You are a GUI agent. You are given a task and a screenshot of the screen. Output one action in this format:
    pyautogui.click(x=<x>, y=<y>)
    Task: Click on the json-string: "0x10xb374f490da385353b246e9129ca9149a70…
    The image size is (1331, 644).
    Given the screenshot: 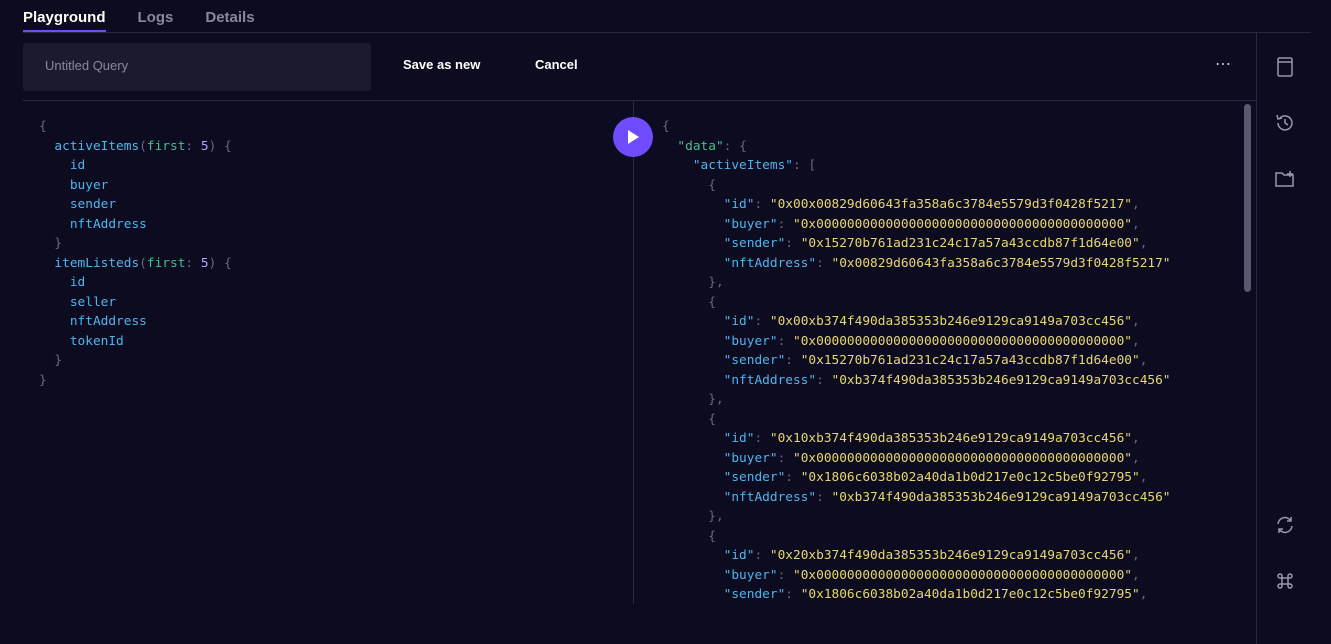 What is the action you would take?
    pyautogui.click(x=950, y=438)
    